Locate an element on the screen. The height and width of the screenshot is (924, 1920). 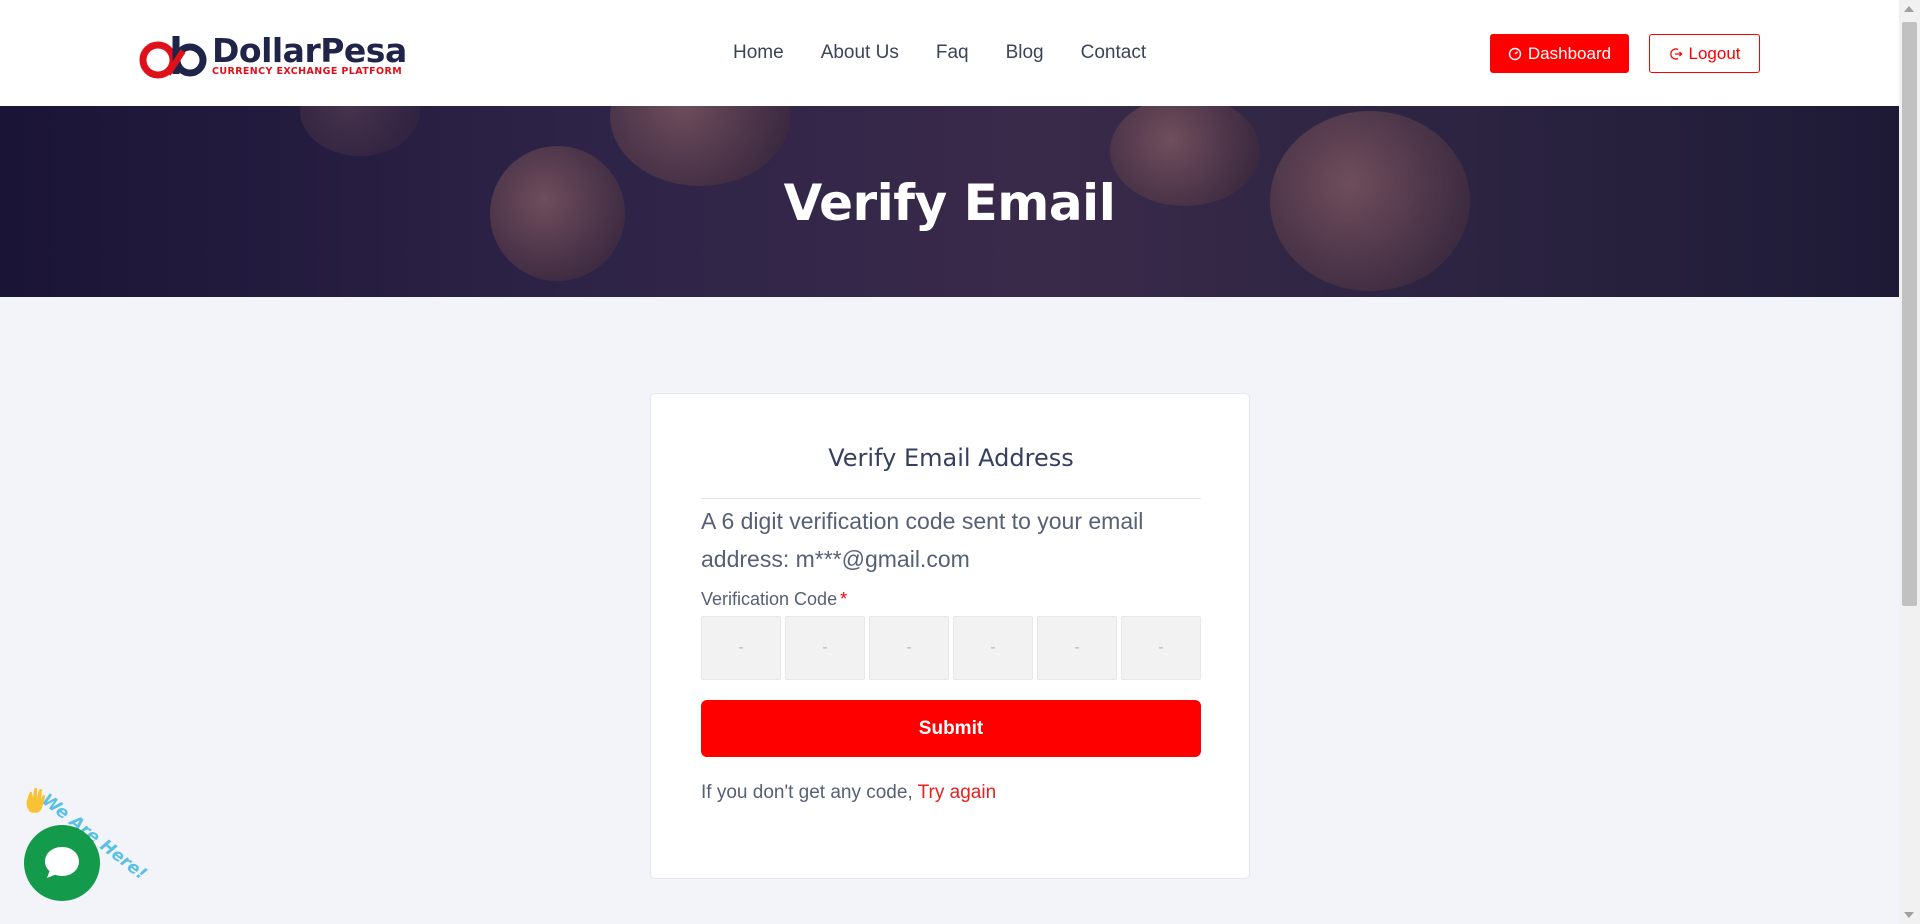
chat-bubble-icon is located at coordinates (62, 862).